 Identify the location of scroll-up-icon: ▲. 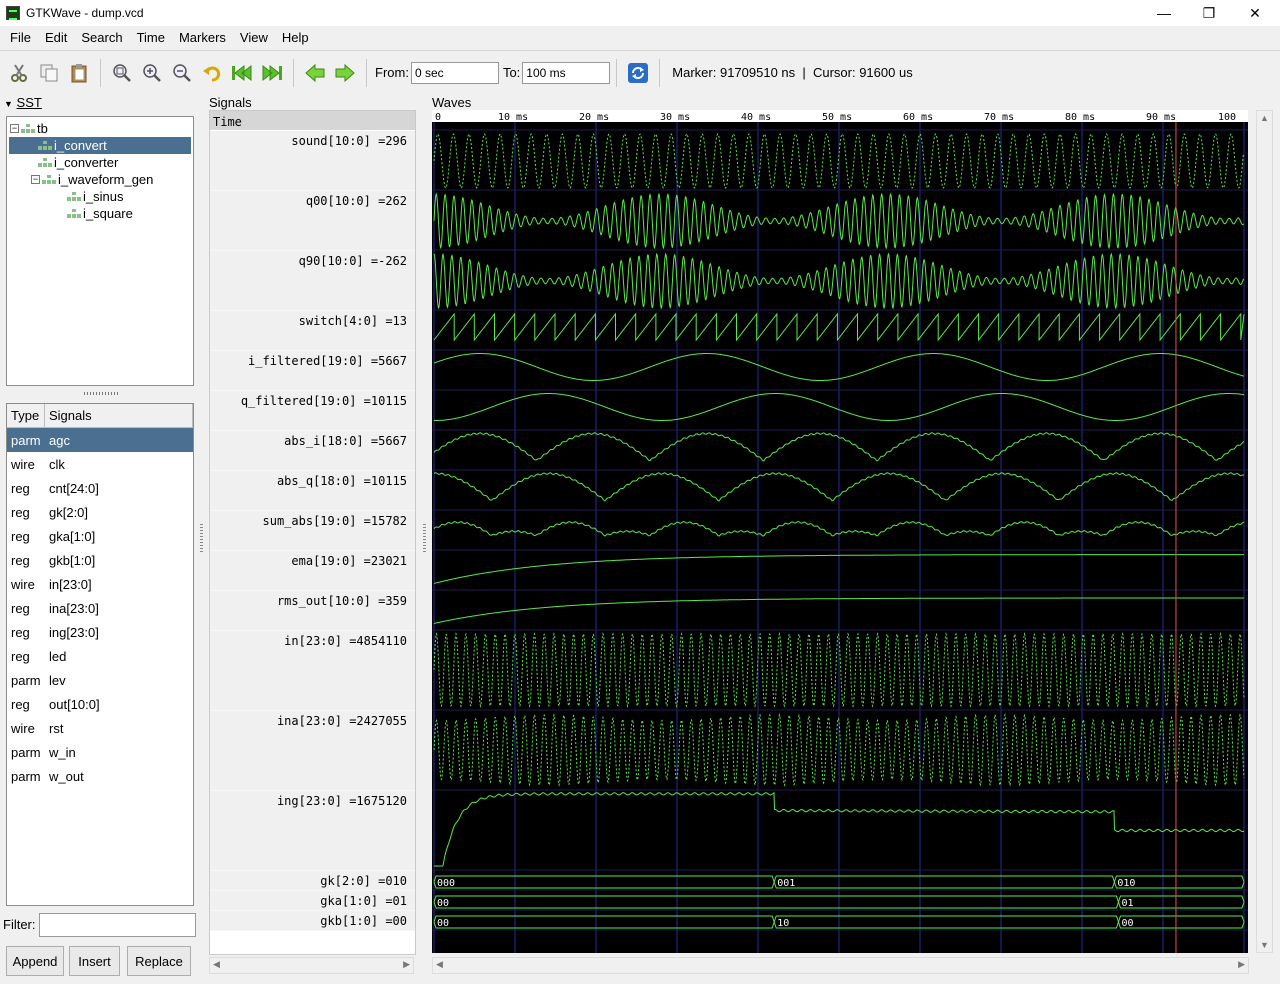
(1264, 118).